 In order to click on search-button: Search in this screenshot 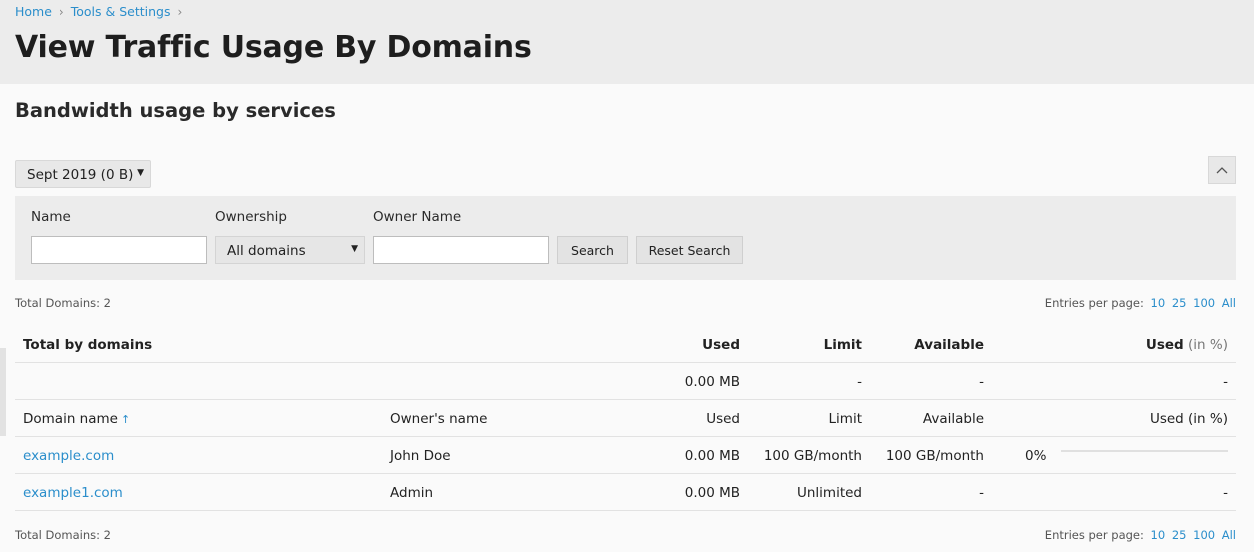, I will do `click(592, 250)`.